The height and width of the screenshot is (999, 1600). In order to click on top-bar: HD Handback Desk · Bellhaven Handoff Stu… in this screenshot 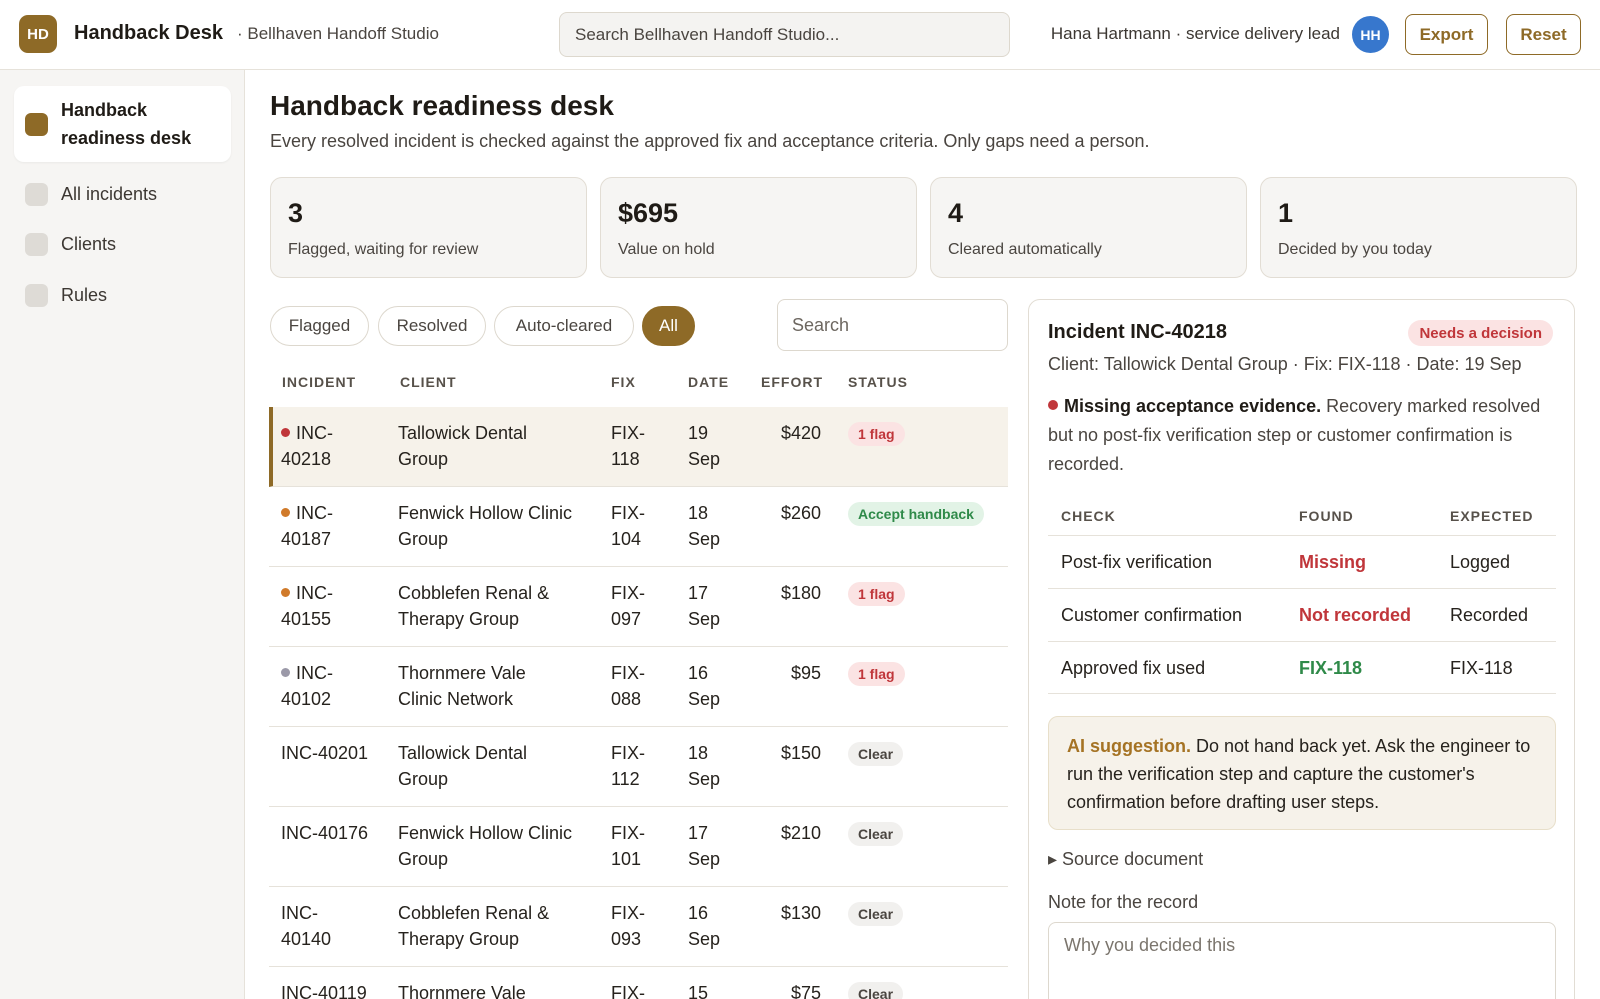, I will do `click(800, 35)`.